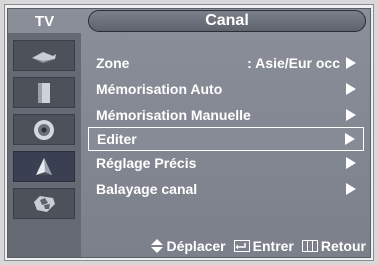 This screenshot has height=265, width=378. Describe the element at coordinates (226, 189) in the screenshot. I see `menu-item-balayage-canal: Balayage canal` at that location.